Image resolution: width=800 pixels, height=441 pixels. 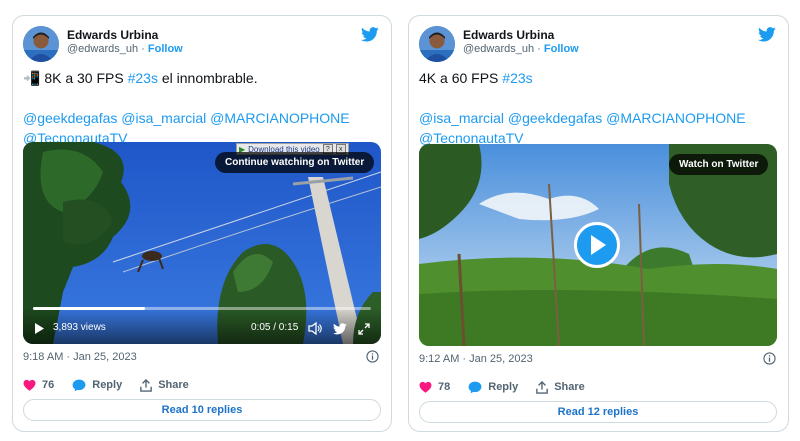 What do you see at coordinates (38, 385) in the screenshot?
I see `like-button: 76` at bounding box center [38, 385].